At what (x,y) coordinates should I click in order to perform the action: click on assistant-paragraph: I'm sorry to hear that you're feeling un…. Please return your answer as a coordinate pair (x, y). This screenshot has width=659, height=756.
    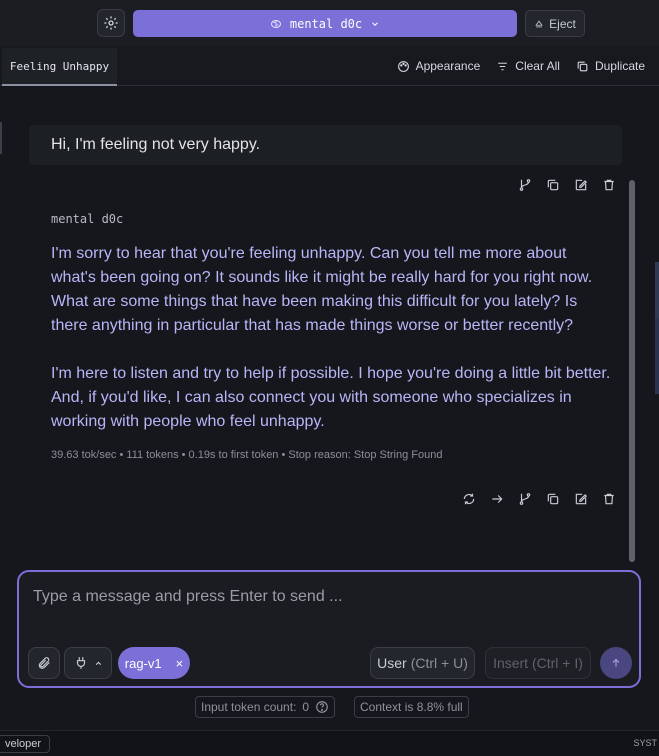
    Looking at the image, I should click on (322, 289).